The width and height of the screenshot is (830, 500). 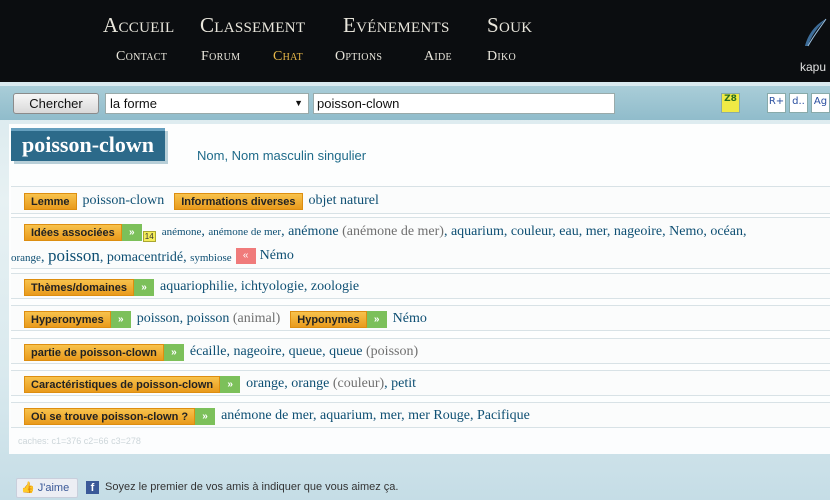 What do you see at coordinates (730, 103) in the screenshot?
I see `tool-letters-button: Z8` at bounding box center [730, 103].